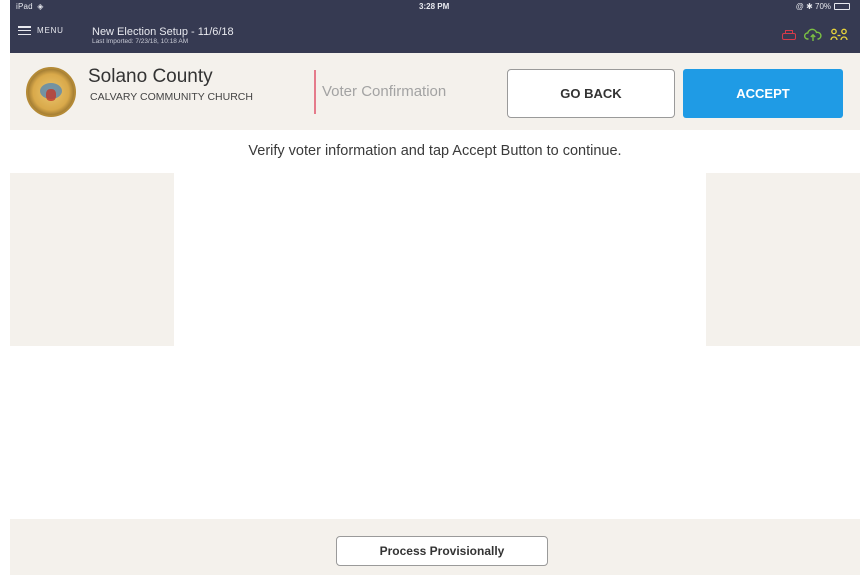 This screenshot has height=575, width=860. What do you see at coordinates (40, 6) in the screenshot?
I see `wifi-icon: ◈` at bounding box center [40, 6].